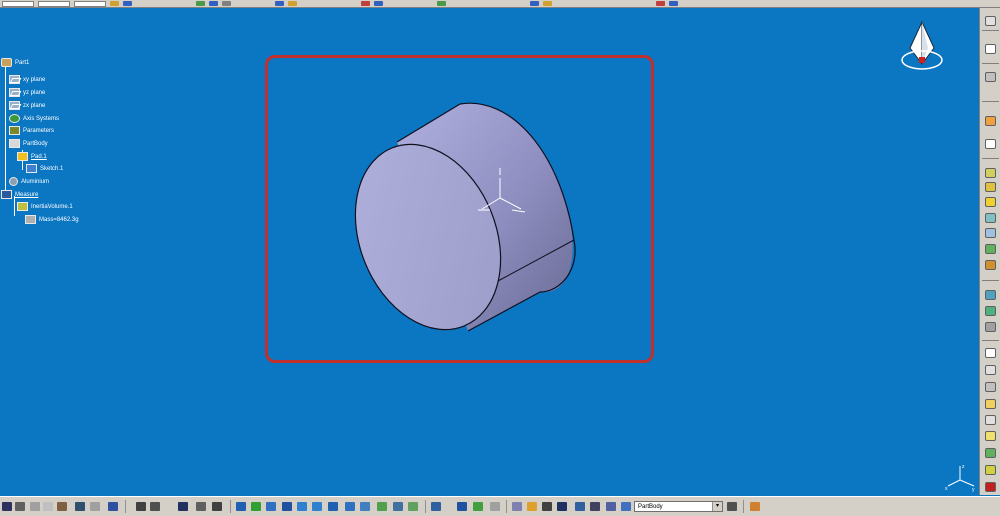 The width and height of the screenshot is (1000, 516). What do you see at coordinates (62, 506) in the screenshot?
I see `paste-icon` at bounding box center [62, 506].